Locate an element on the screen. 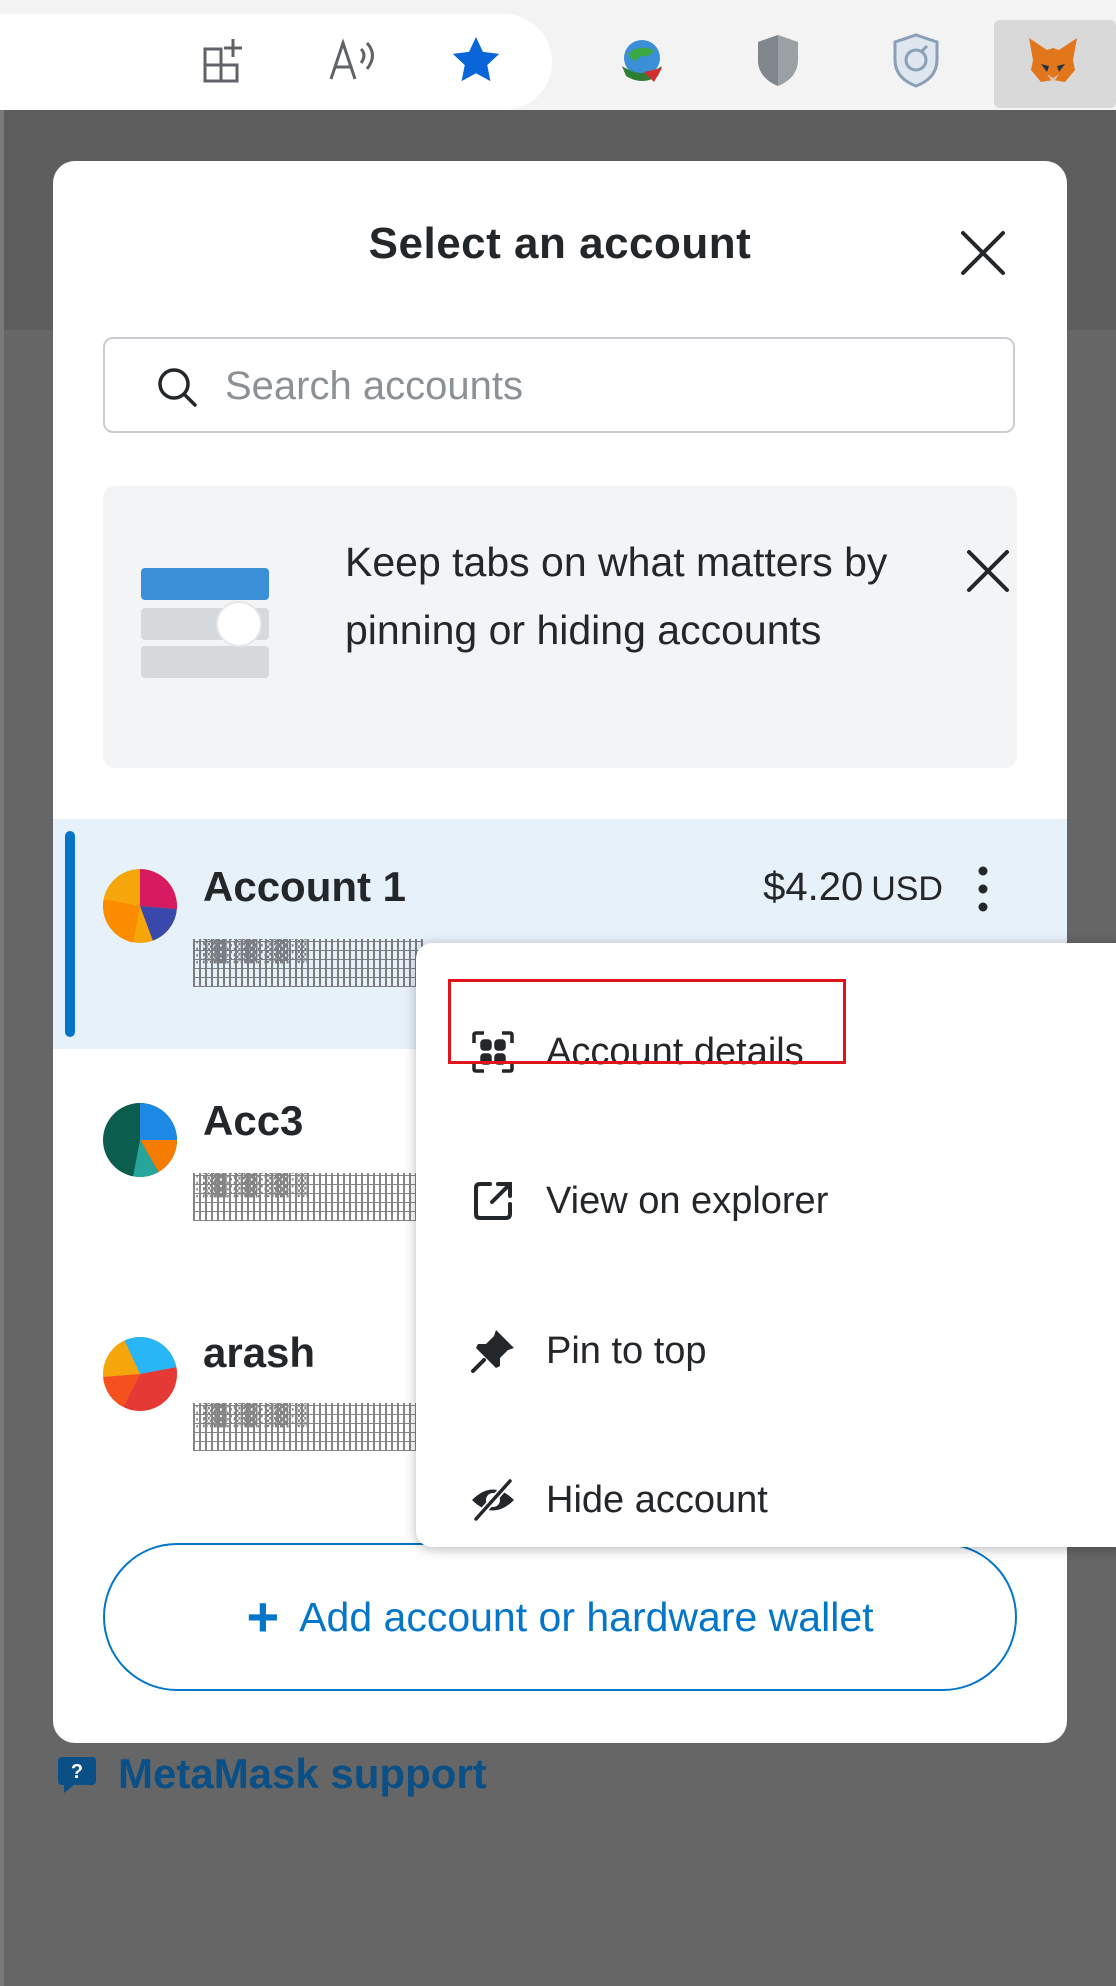 The width and height of the screenshot is (1116, 1986). balance-currency: USD is located at coordinates (907, 889).